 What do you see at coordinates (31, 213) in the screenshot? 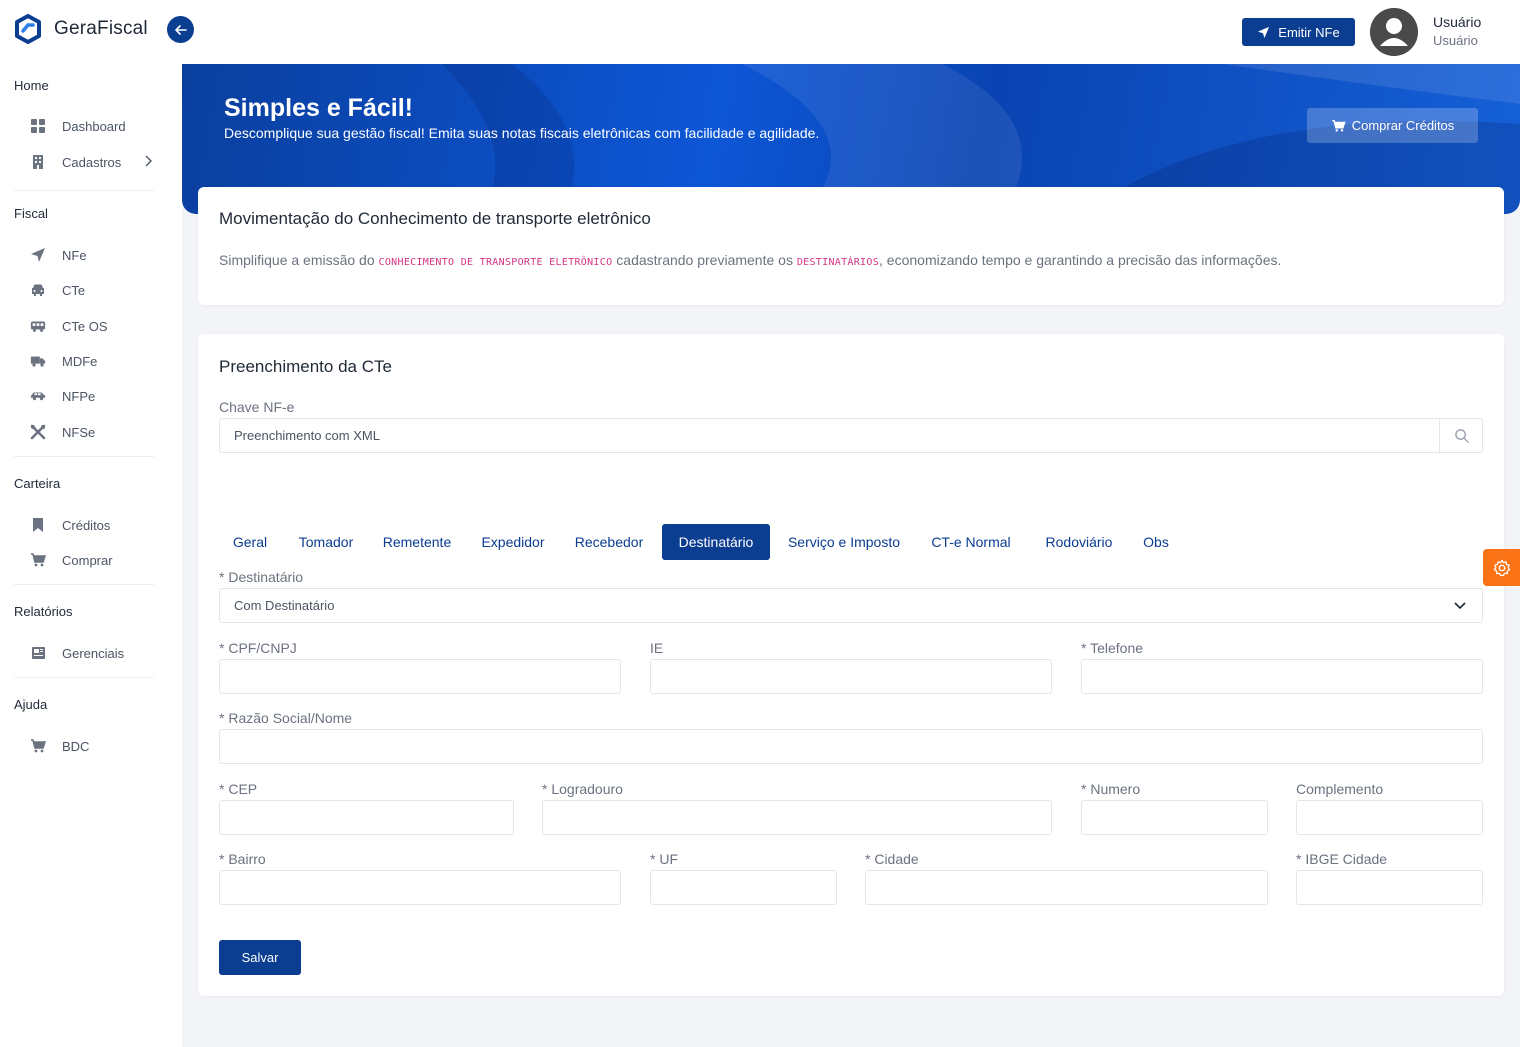
I see `section-title-fiscal: Fiscal` at bounding box center [31, 213].